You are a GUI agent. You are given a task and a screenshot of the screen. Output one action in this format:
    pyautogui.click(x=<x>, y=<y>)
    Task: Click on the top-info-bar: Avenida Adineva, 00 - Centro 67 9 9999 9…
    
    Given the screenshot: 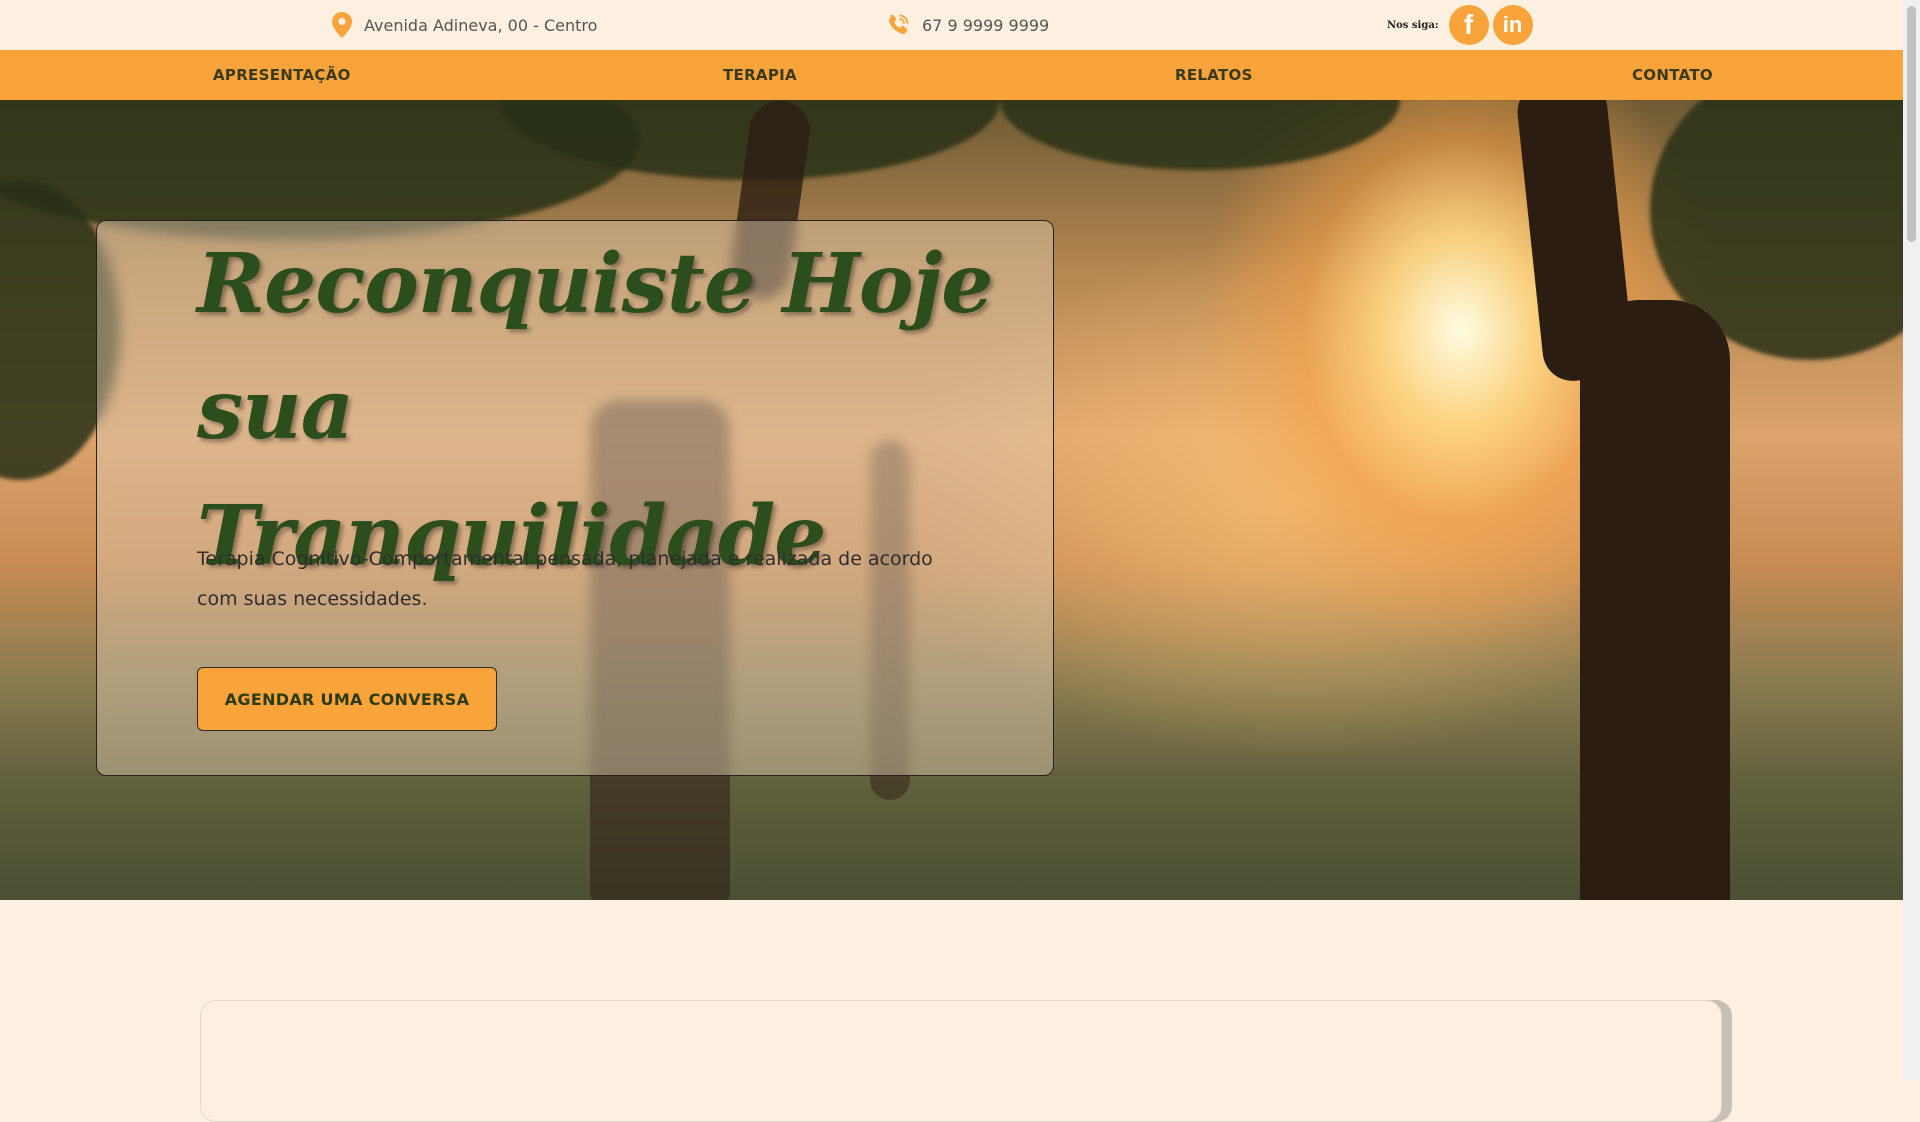 What is the action you would take?
    pyautogui.click(x=951, y=25)
    